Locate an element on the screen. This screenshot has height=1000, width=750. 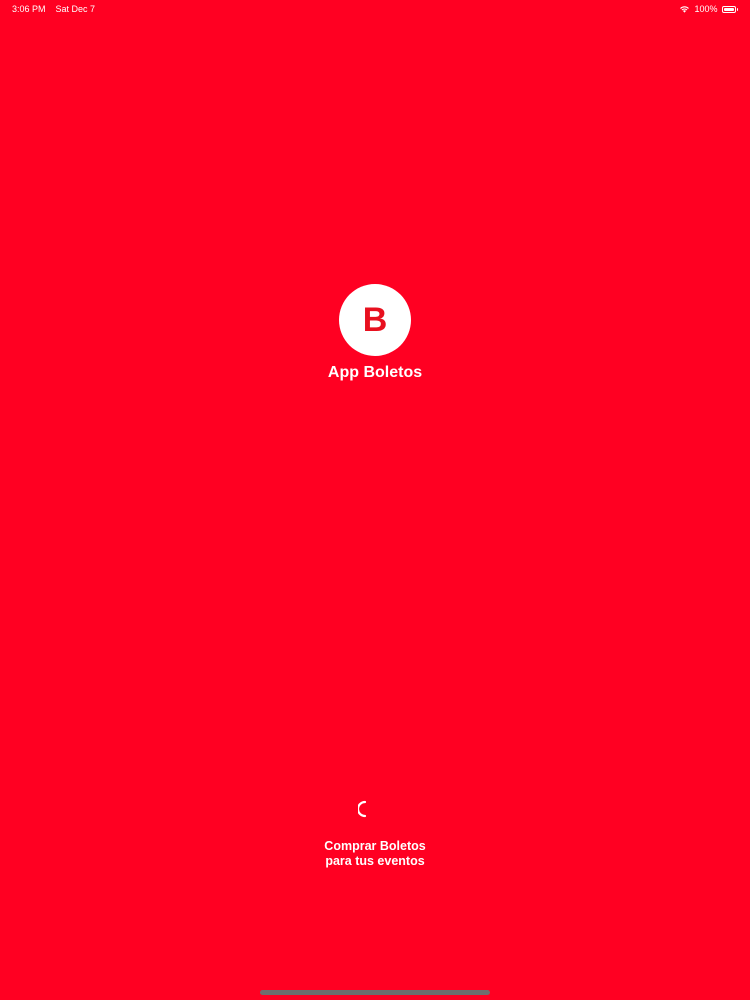
battery-body is located at coordinates (728, 9).